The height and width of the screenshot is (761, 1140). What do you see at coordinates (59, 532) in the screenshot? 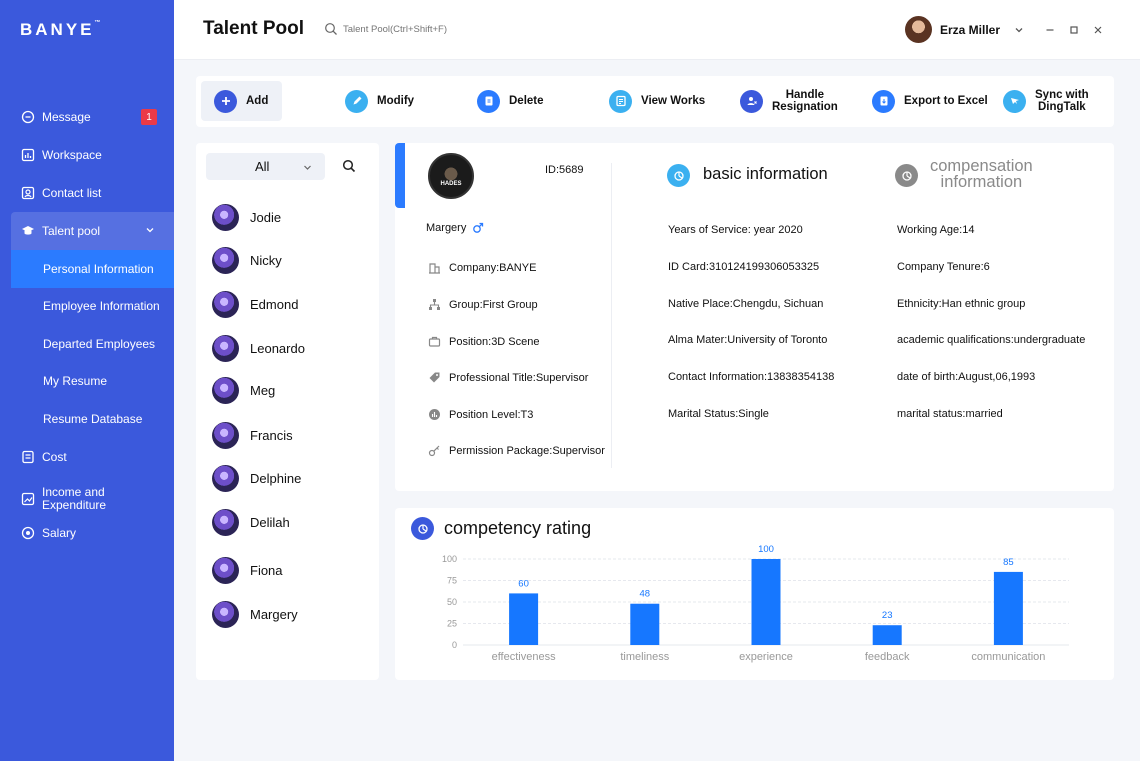
I see `sidebar-item-label: Salary` at bounding box center [59, 532].